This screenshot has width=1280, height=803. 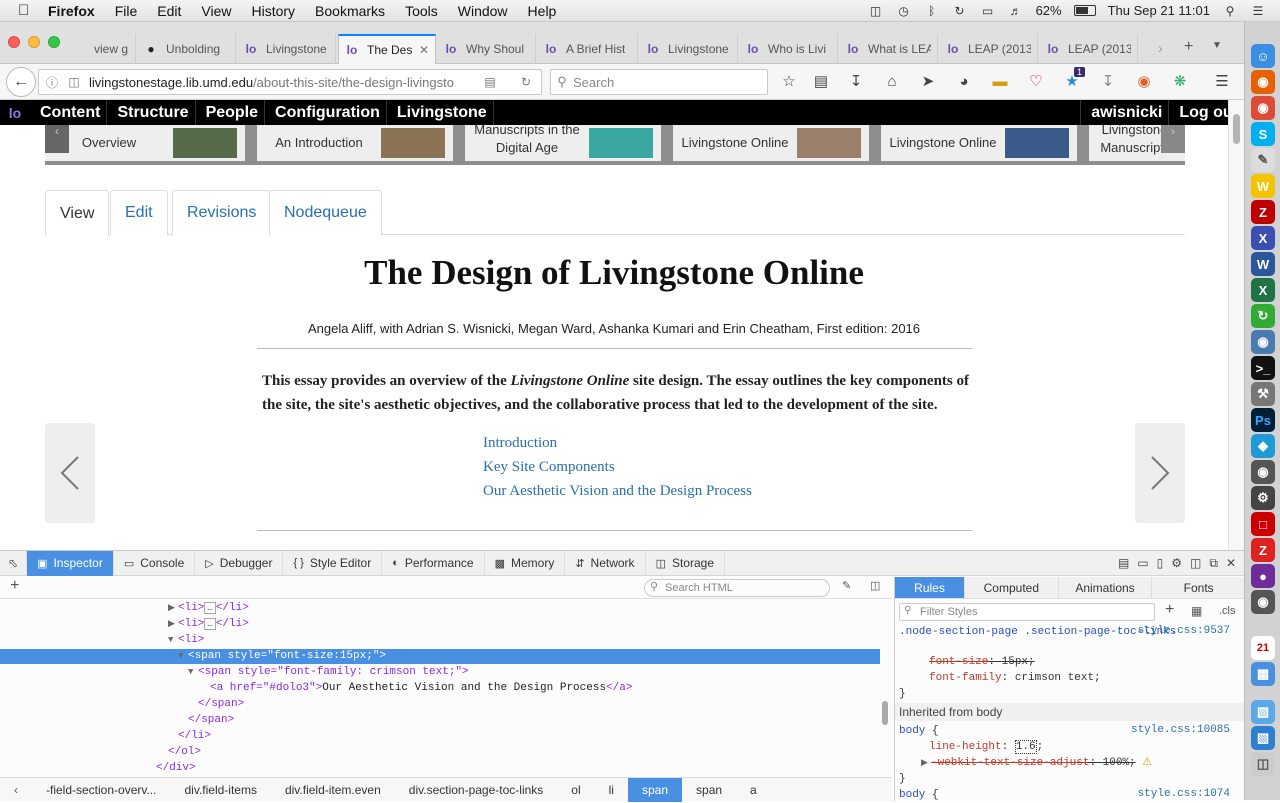 I want to click on acrobat-icon: □, so click(x=1263, y=524).